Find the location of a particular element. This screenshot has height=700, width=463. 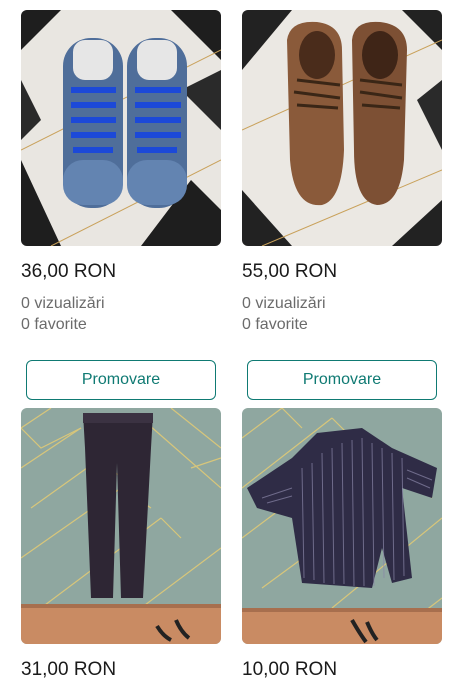

listing-photo-sneakers is located at coordinates (121, 128).